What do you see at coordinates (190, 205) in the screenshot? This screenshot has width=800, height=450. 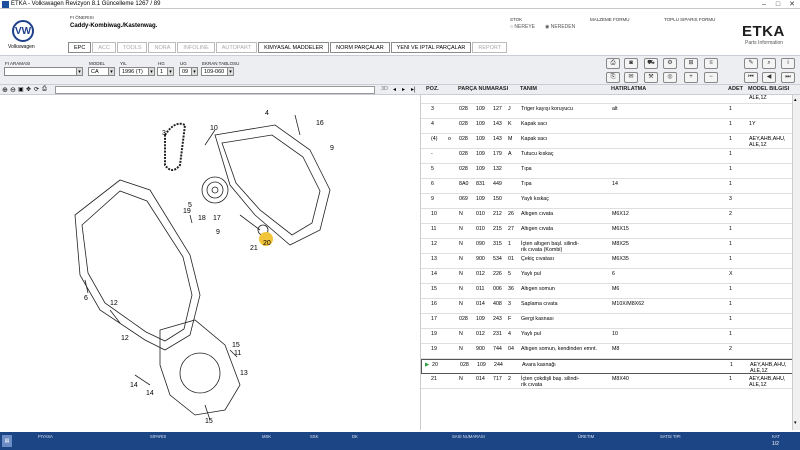 I see `diagram-callout: 5` at bounding box center [190, 205].